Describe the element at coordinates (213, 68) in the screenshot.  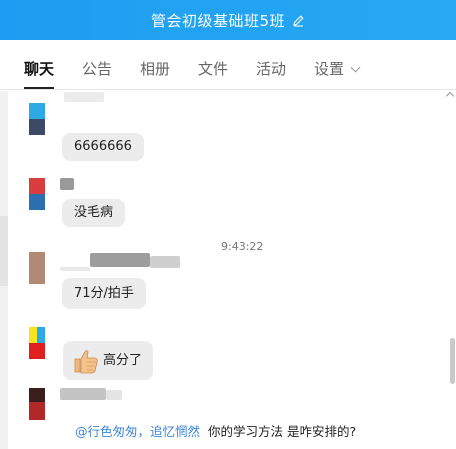
I see `tab-files: 文件` at that location.